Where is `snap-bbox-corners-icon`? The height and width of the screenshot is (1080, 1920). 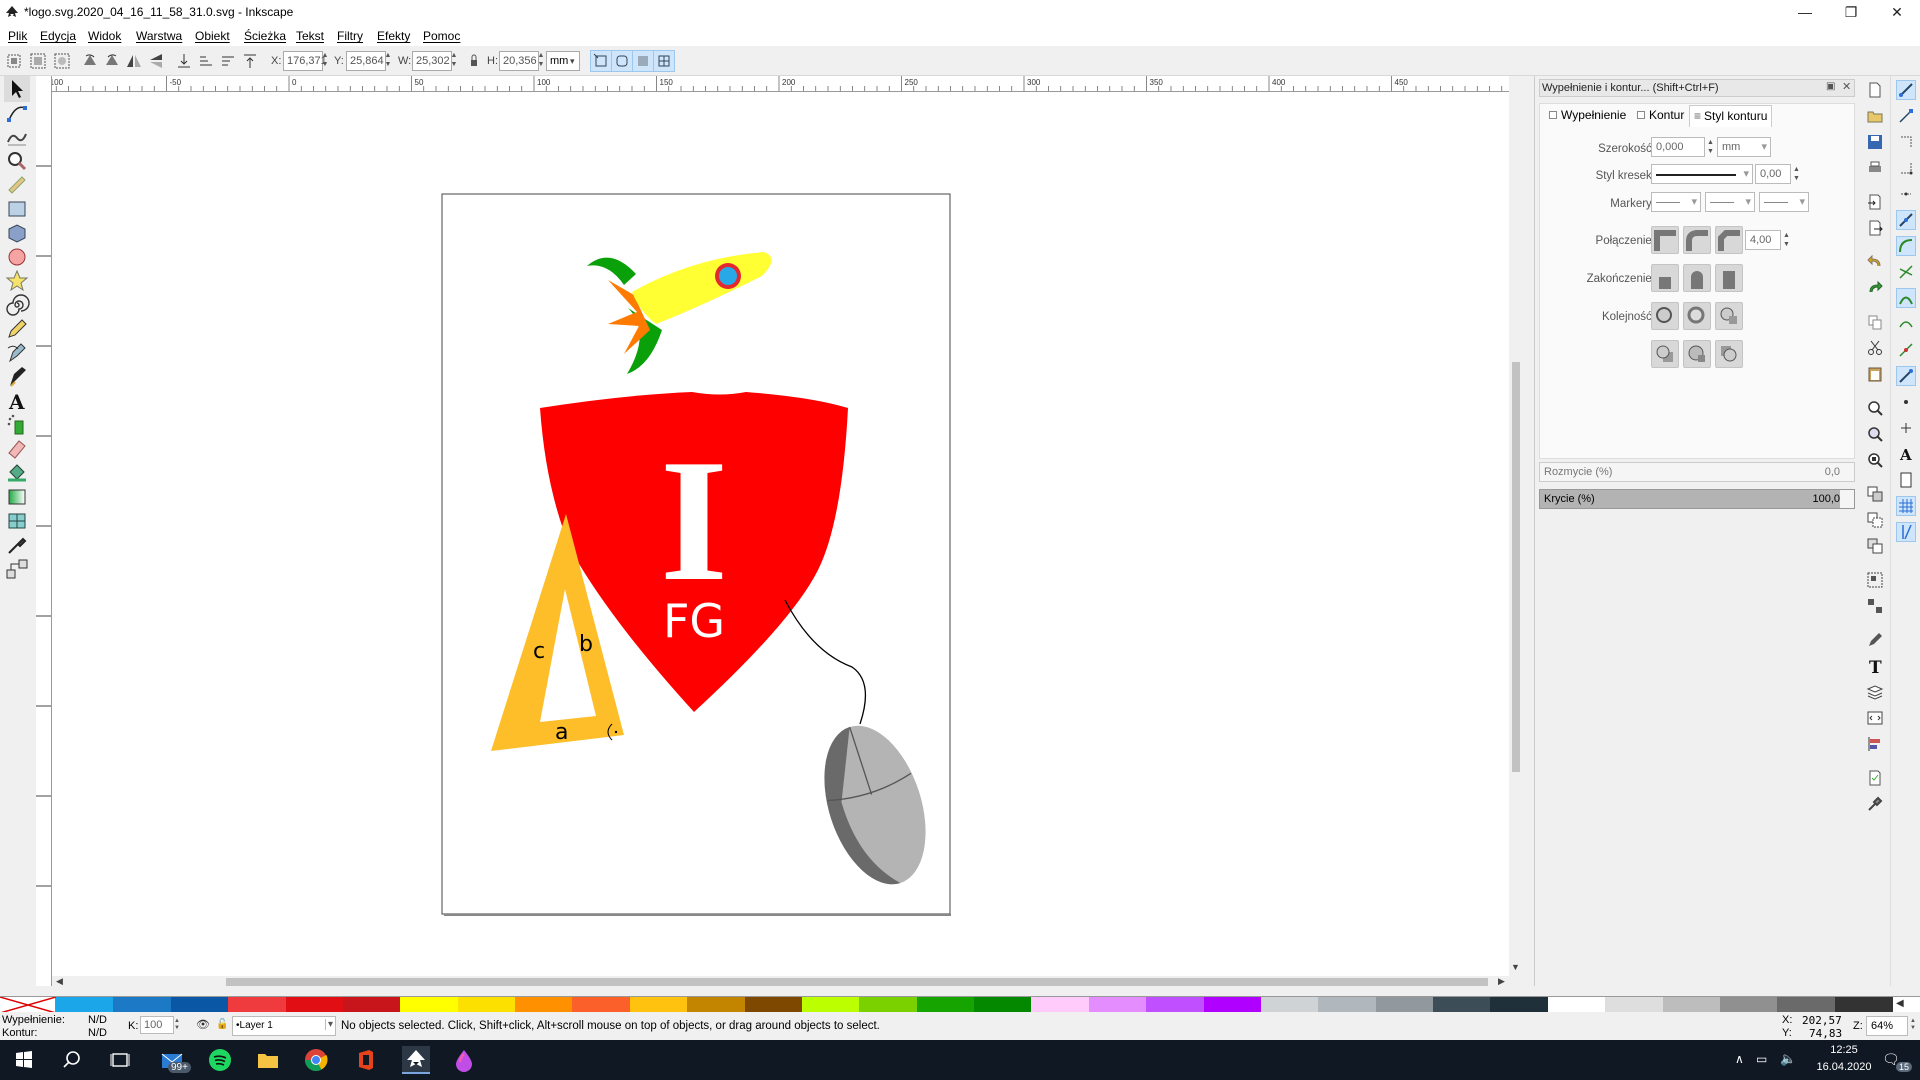 snap-bbox-corners-icon is located at coordinates (1906, 168).